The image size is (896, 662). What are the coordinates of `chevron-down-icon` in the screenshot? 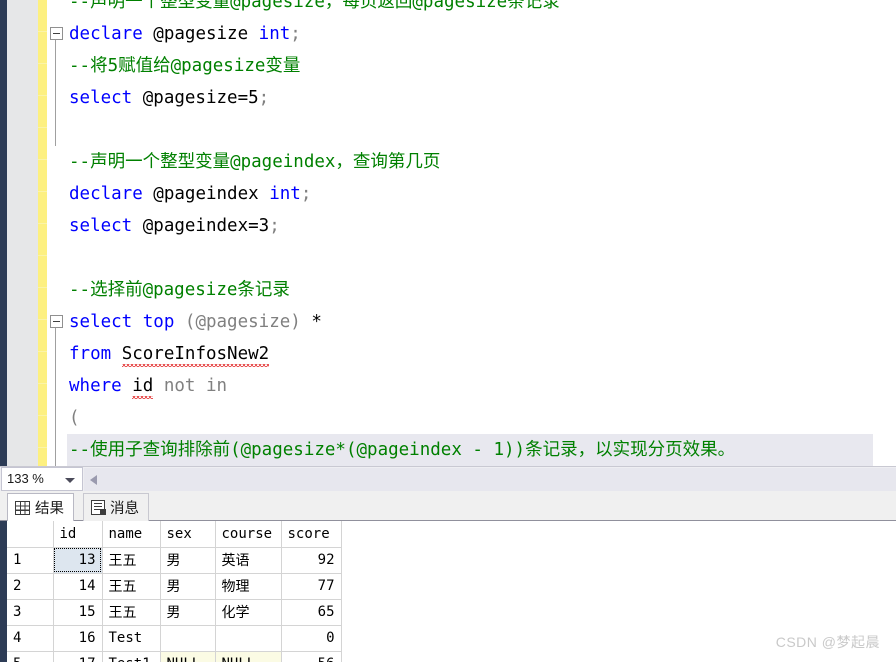 It's located at (70, 480).